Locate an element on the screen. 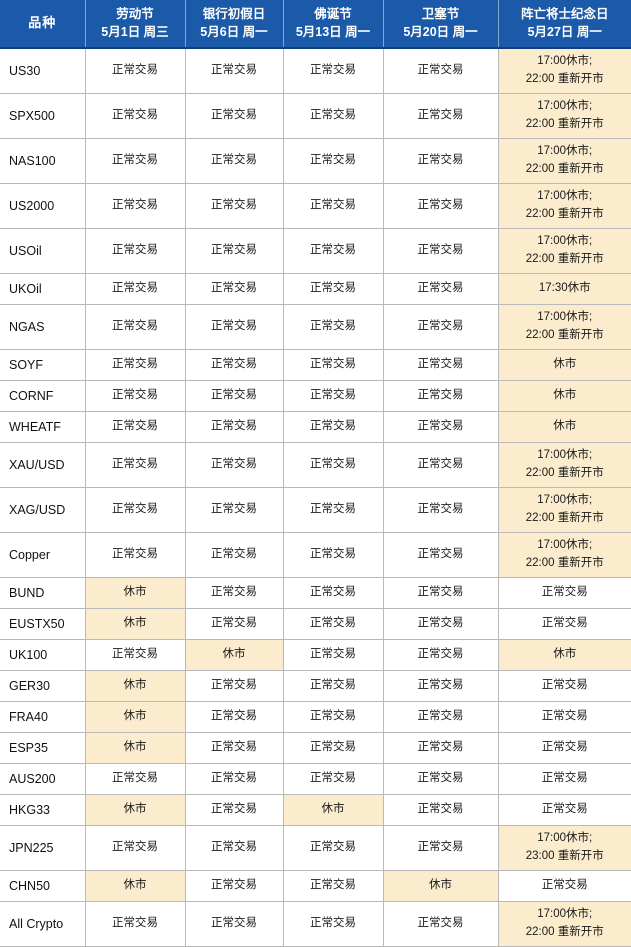 This screenshot has height=947, width=631. table-row: Copper 正常交易 正常交易 正常交易 正常交易 17:00休市; 22:00 重新开市 is located at coordinates (315, 555).